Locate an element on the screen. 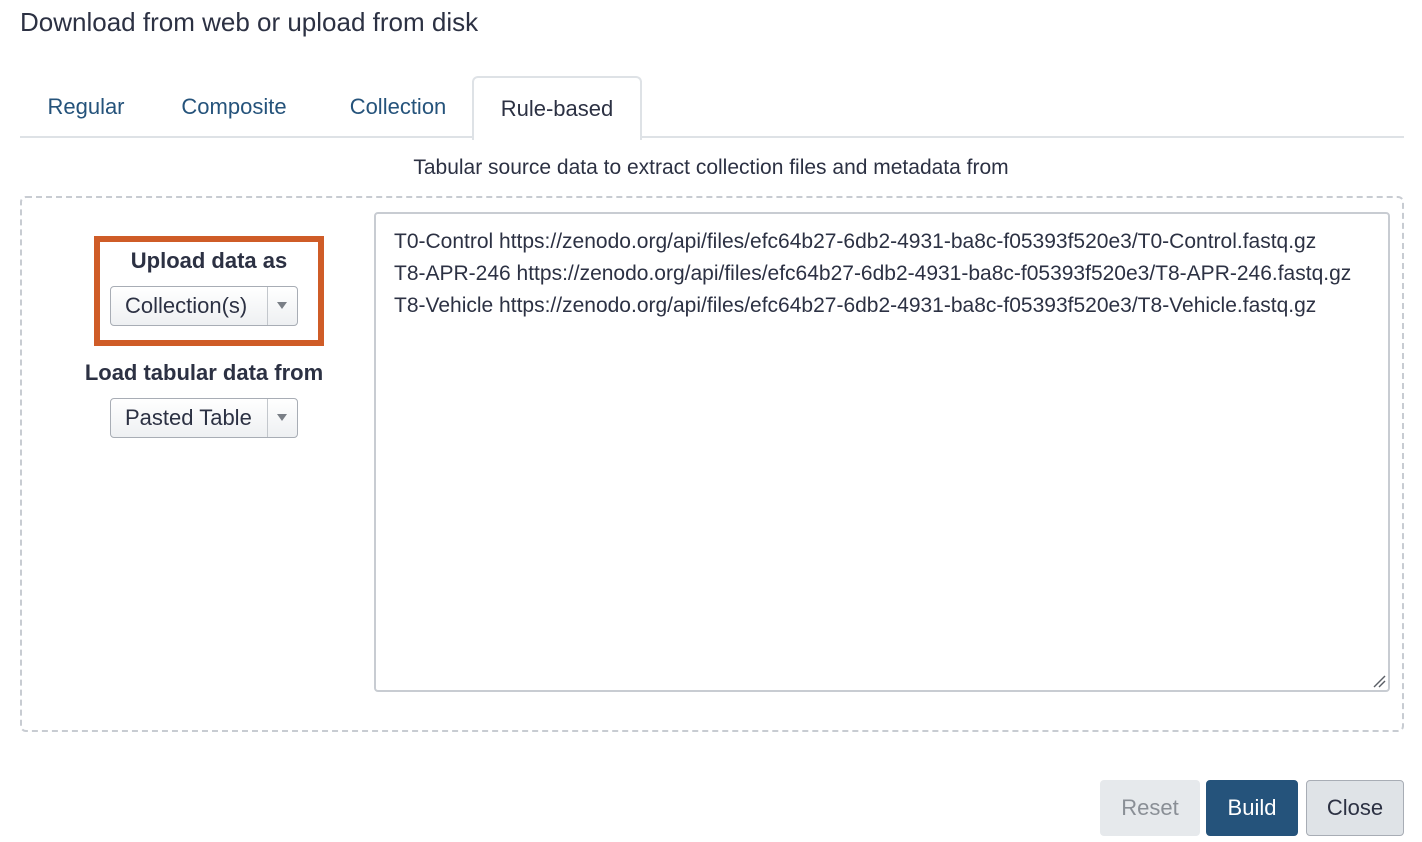 The width and height of the screenshot is (1422, 842). load-from-select: Pasted Table is located at coordinates (204, 418).